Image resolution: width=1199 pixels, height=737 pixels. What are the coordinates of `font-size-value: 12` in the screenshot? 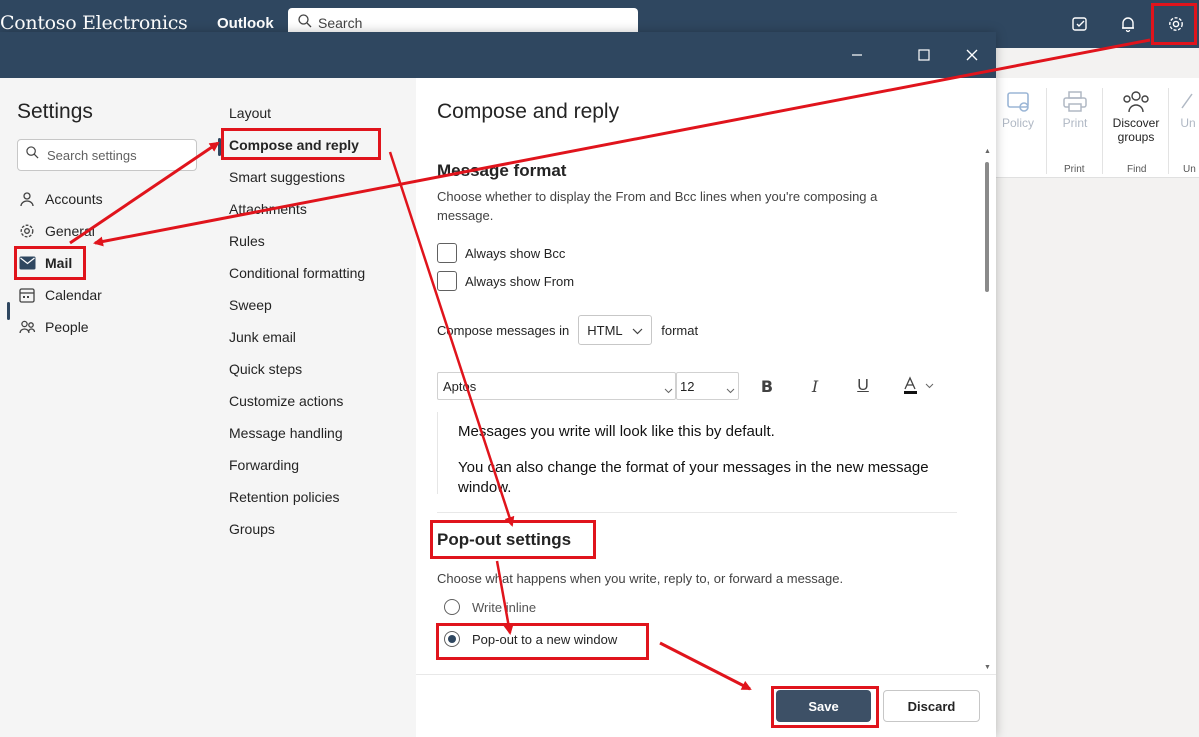 It's located at (687, 386).